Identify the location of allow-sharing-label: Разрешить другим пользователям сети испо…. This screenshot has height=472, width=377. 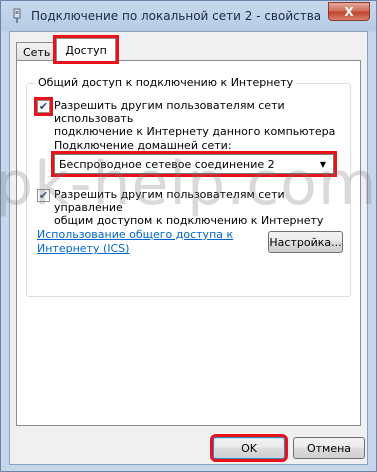
(202, 118).